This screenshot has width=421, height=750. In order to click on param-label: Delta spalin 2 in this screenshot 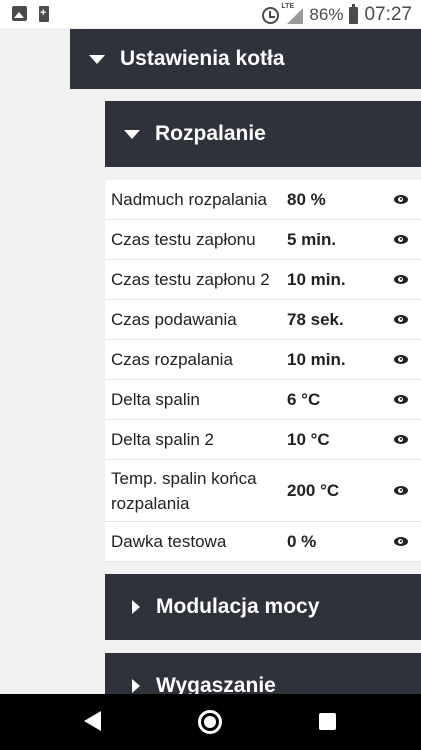, I will do `click(163, 439)`.